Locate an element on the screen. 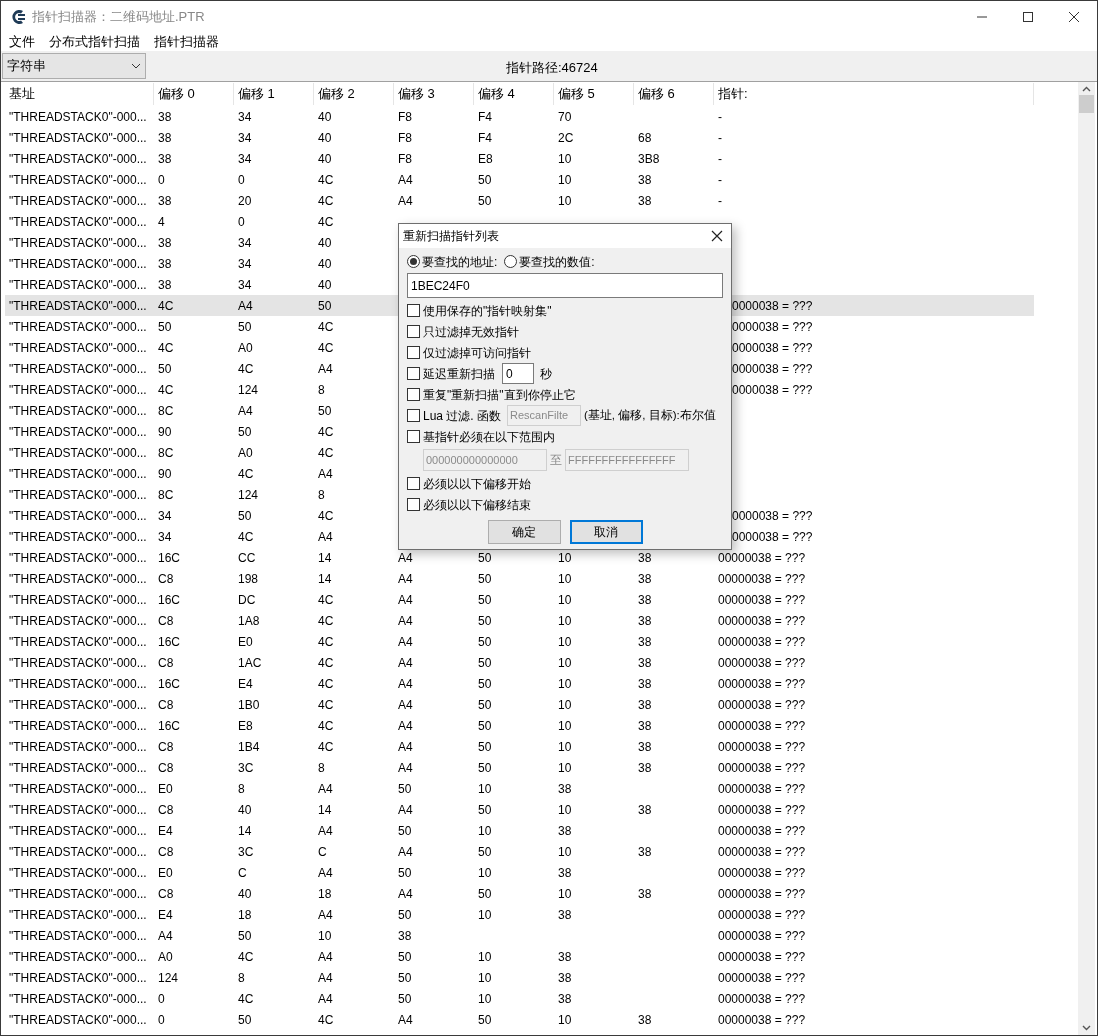  option-label: 基指针必须在以下范围内 is located at coordinates (489, 437).